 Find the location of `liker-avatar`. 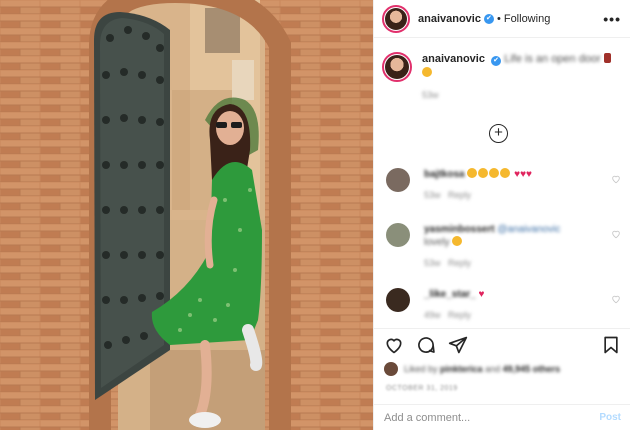

liker-avatar is located at coordinates (391, 369).